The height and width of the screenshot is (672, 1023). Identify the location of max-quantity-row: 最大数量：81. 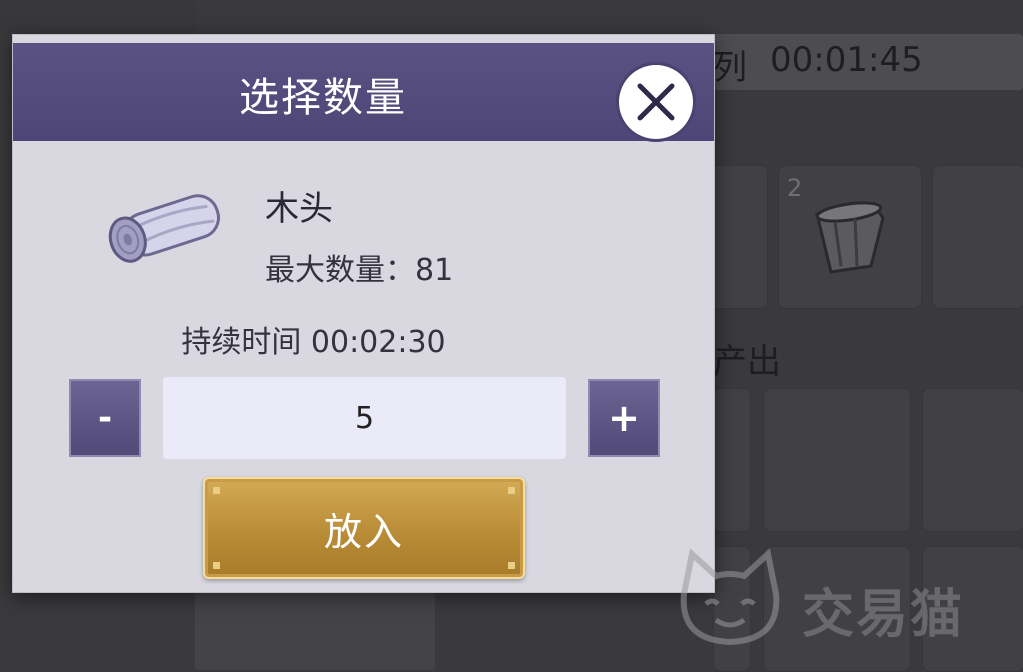
(359, 267).